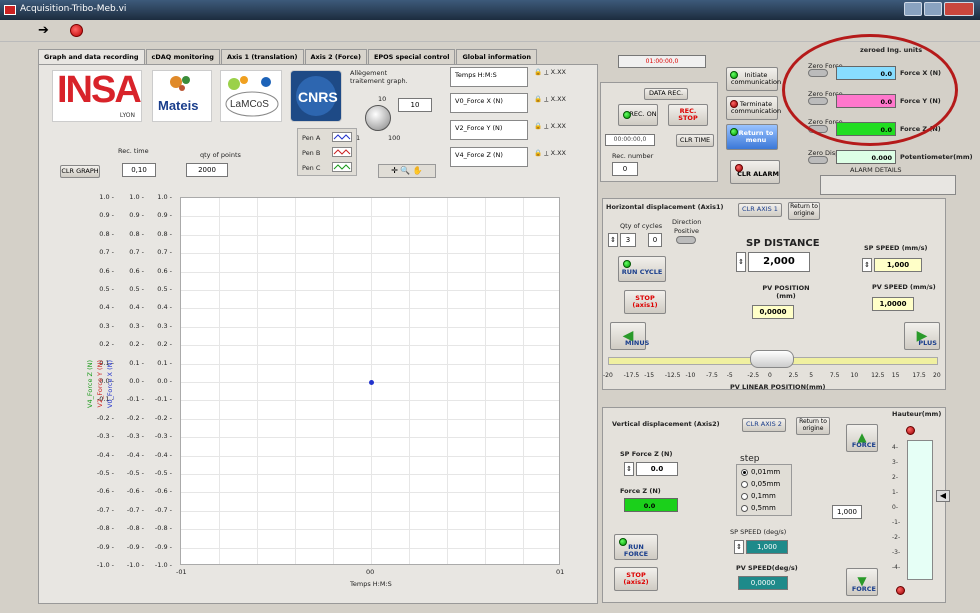 This screenshot has height=613, width=980. Describe the element at coordinates (862, 438) in the screenshot. I see `force-up-button: ▲ FORCE` at that location.